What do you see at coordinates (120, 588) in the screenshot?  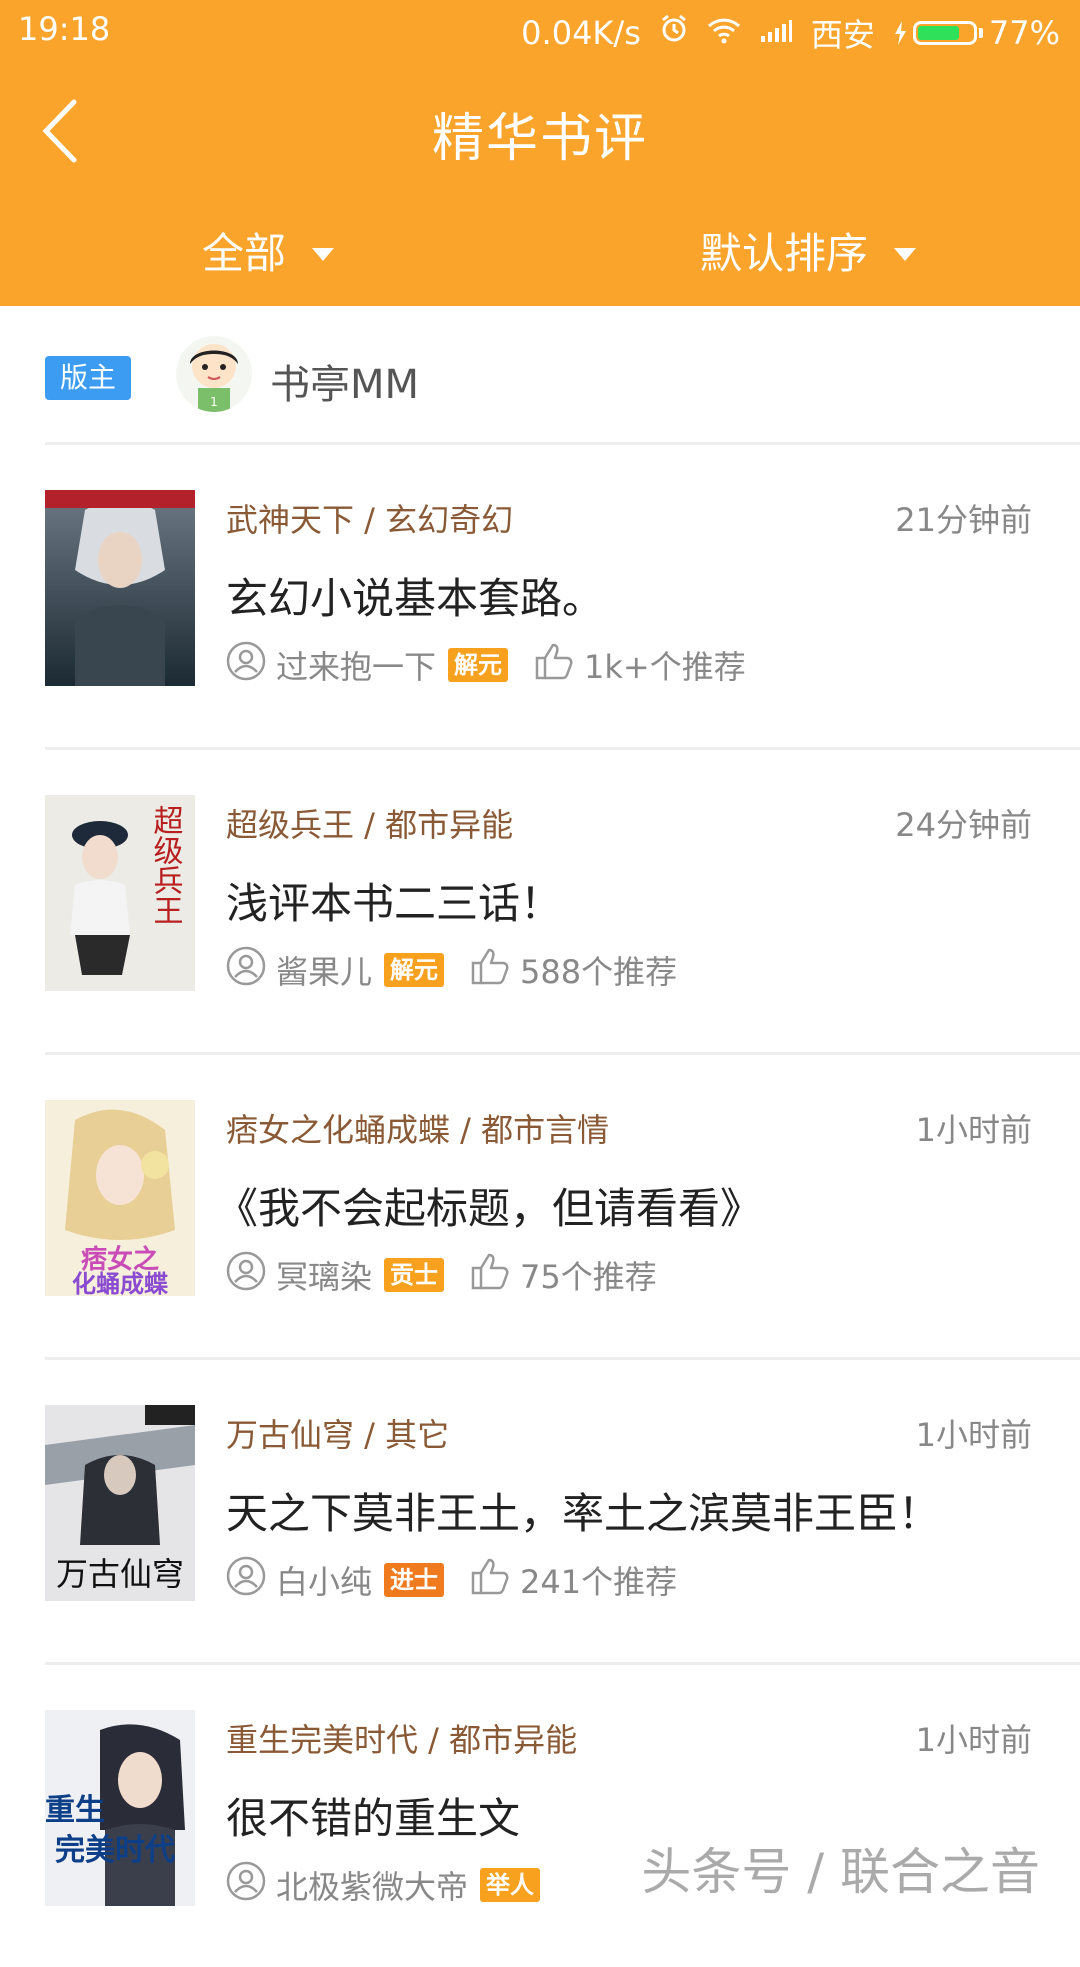 I see `book-cover-wushen` at bounding box center [120, 588].